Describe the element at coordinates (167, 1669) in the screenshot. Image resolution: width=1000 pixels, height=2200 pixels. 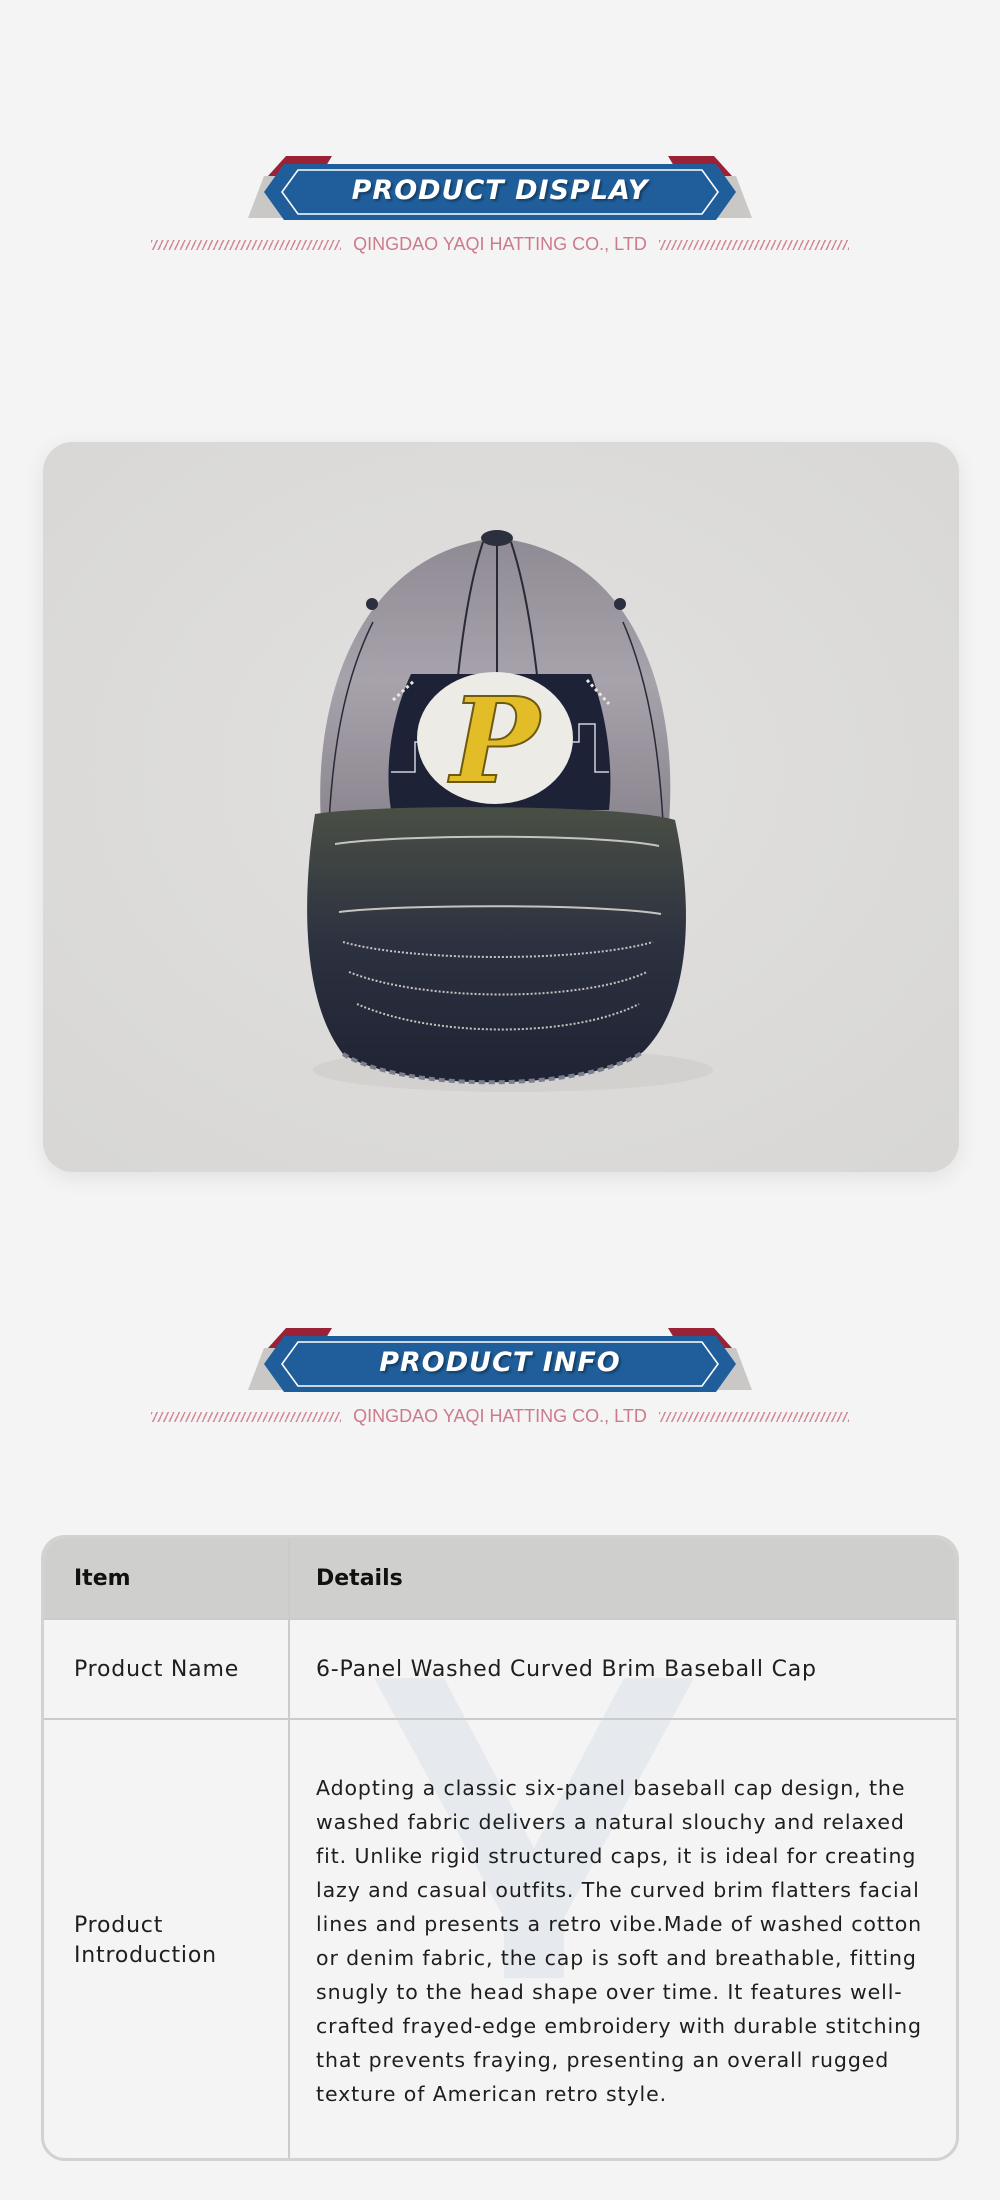
I see `row-item-label: Product Name` at that location.